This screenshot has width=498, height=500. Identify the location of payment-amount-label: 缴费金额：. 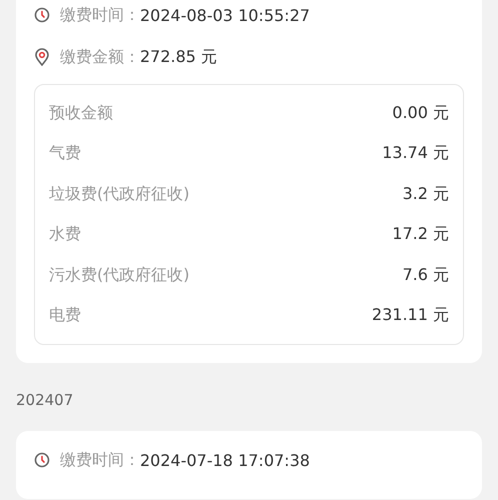
(100, 57).